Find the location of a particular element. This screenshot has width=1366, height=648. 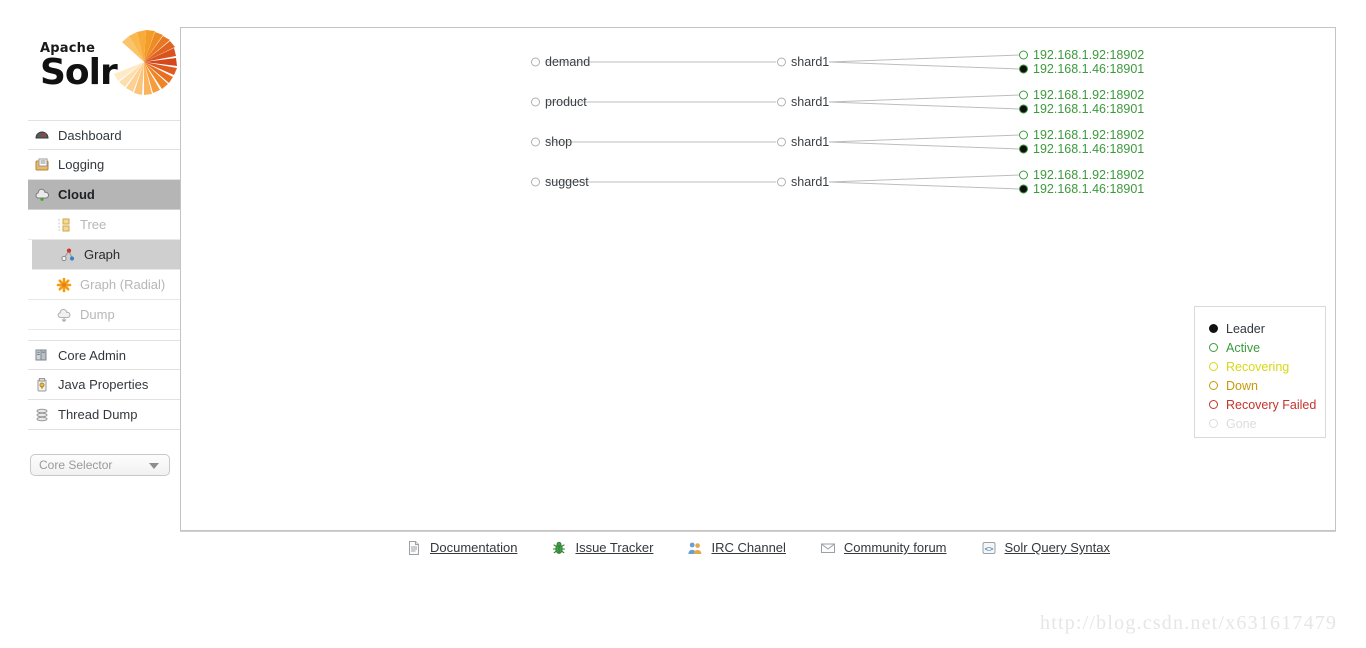

sidebar-item-label: Java Properties is located at coordinates (103, 384).